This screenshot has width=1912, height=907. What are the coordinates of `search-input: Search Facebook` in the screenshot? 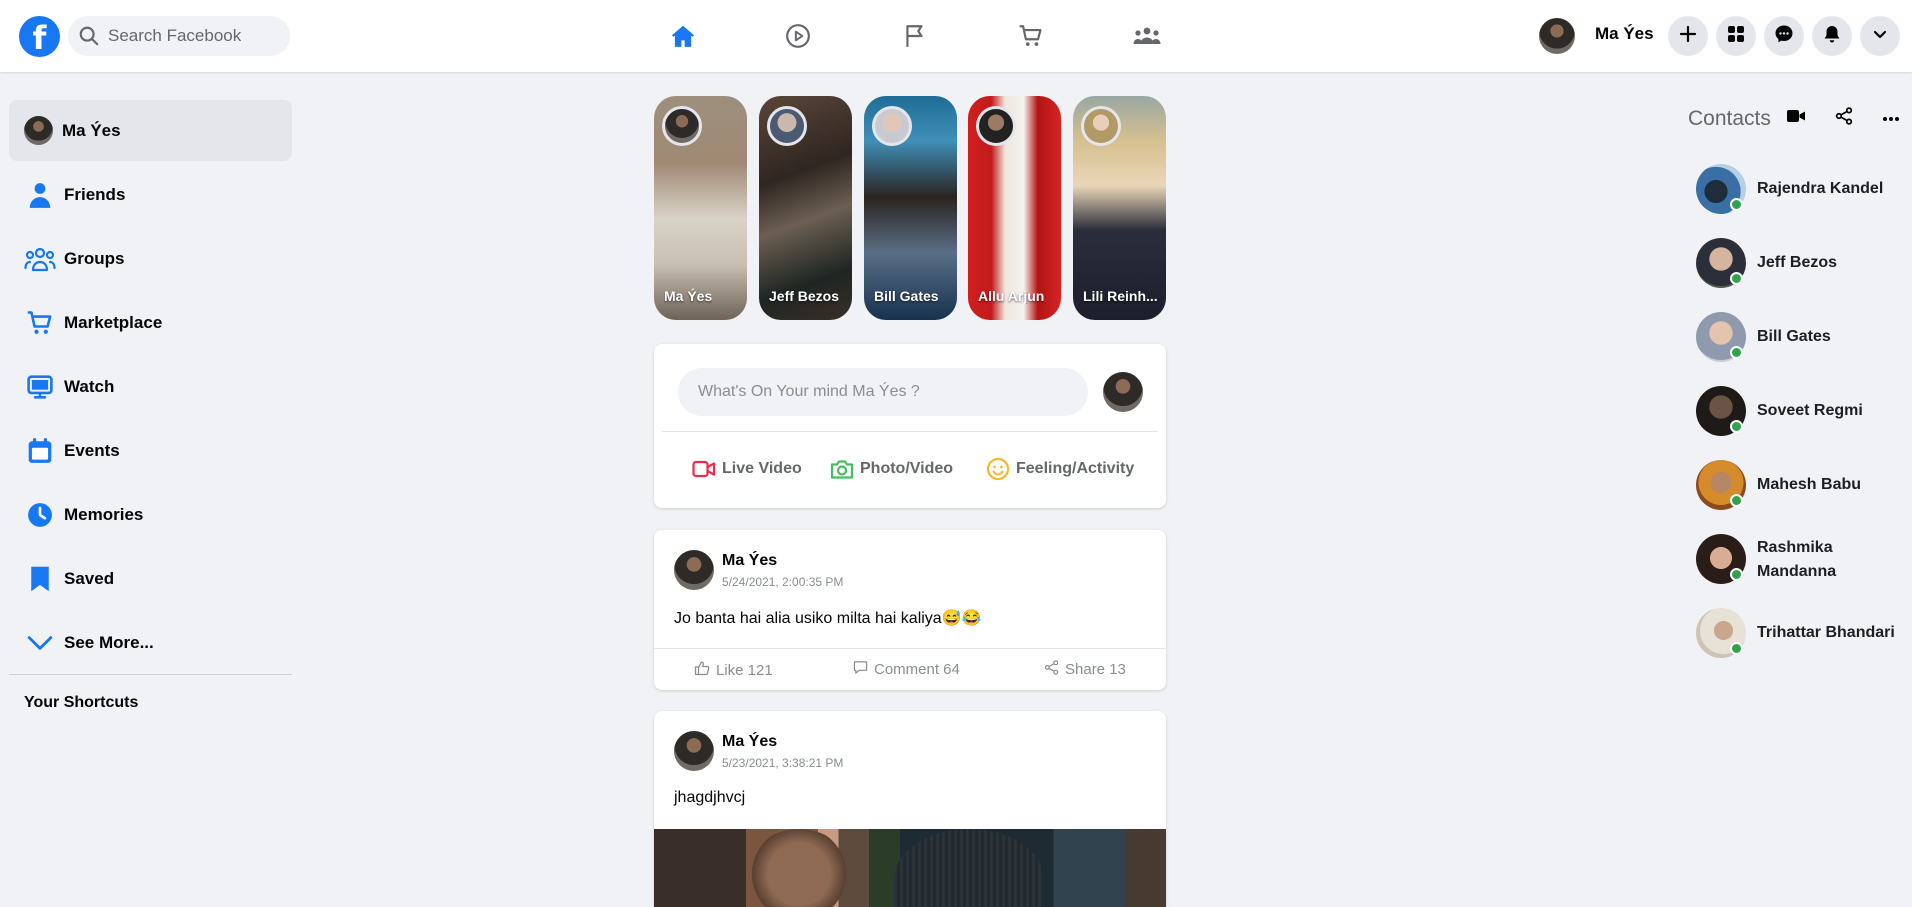 It's located at (179, 36).